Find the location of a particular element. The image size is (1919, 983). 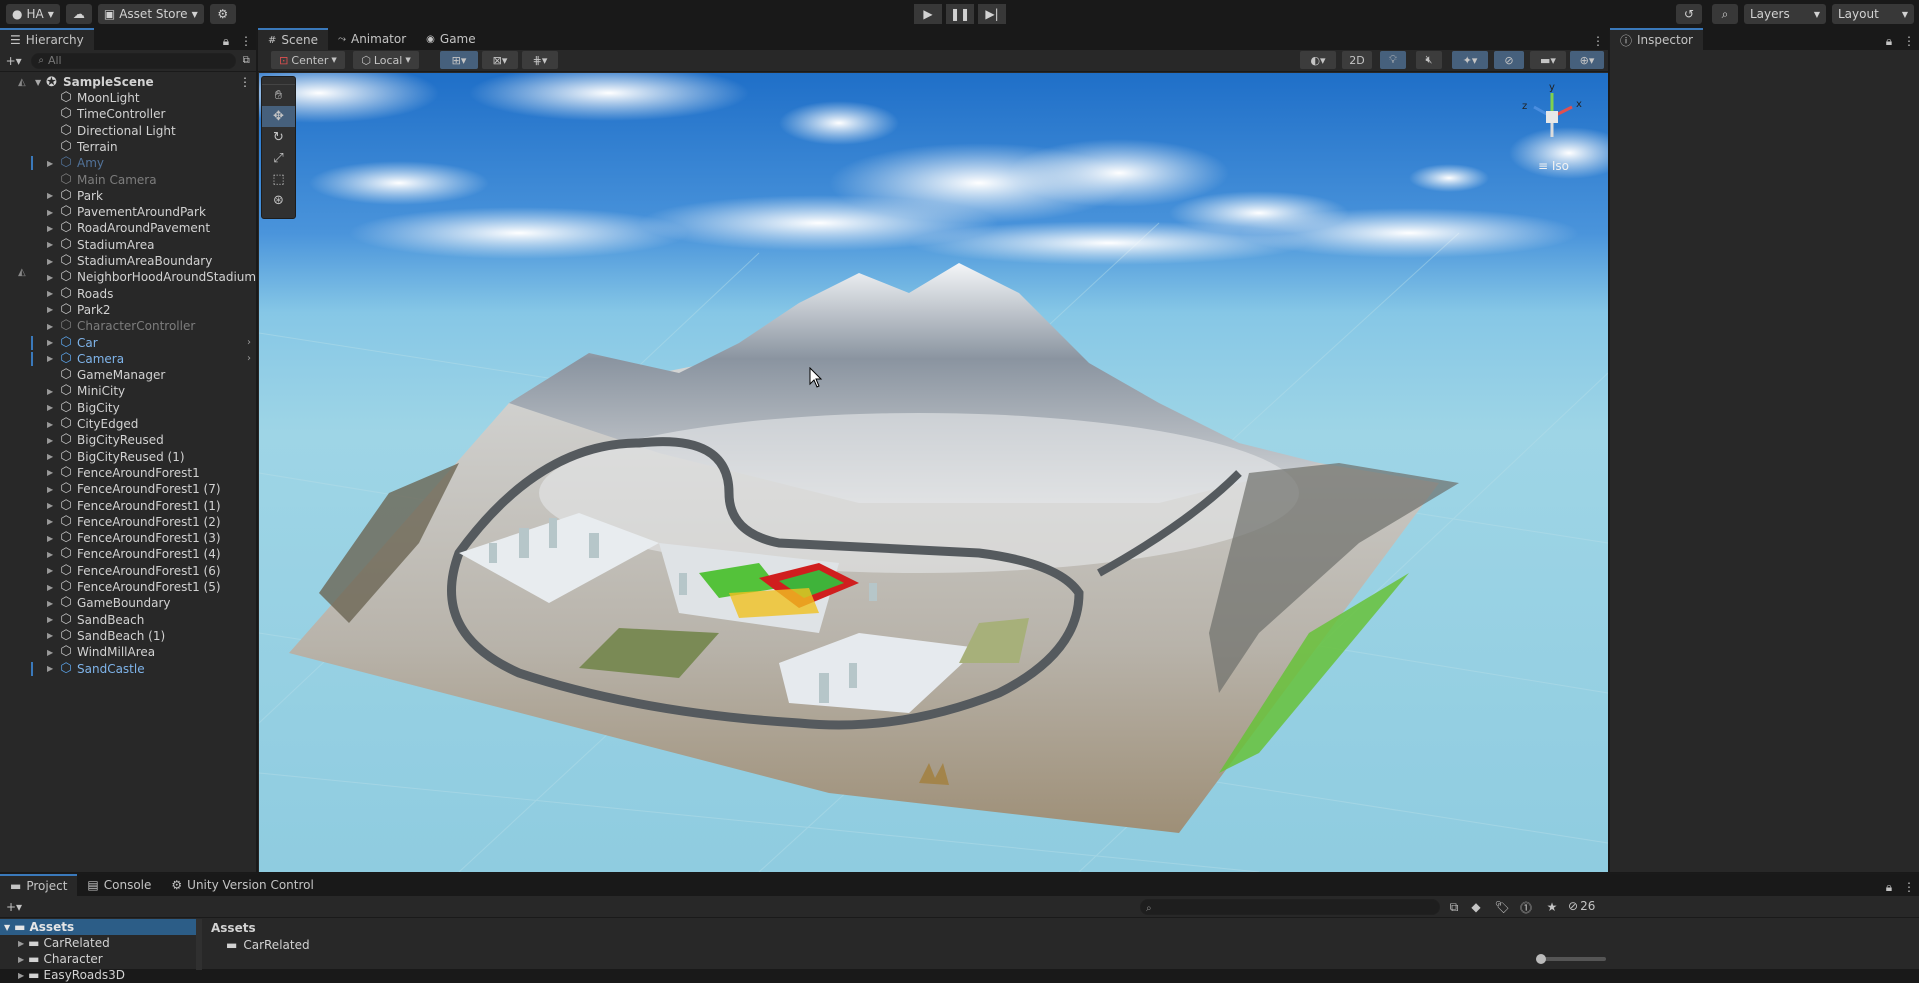

tree-folder-item: ▶ ▬ EasyRoads3D is located at coordinates (99, 975).